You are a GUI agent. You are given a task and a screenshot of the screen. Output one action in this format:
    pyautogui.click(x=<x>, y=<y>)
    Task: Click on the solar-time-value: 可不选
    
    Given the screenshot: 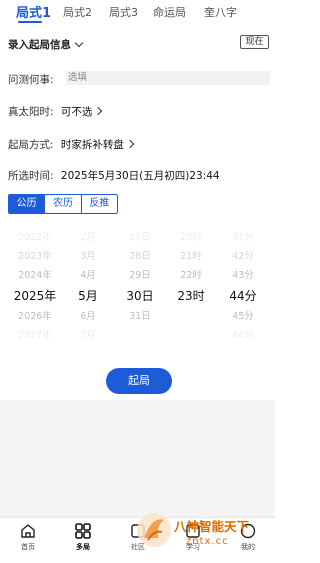 What is the action you would take?
    pyautogui.click(x=76, y=112)
    